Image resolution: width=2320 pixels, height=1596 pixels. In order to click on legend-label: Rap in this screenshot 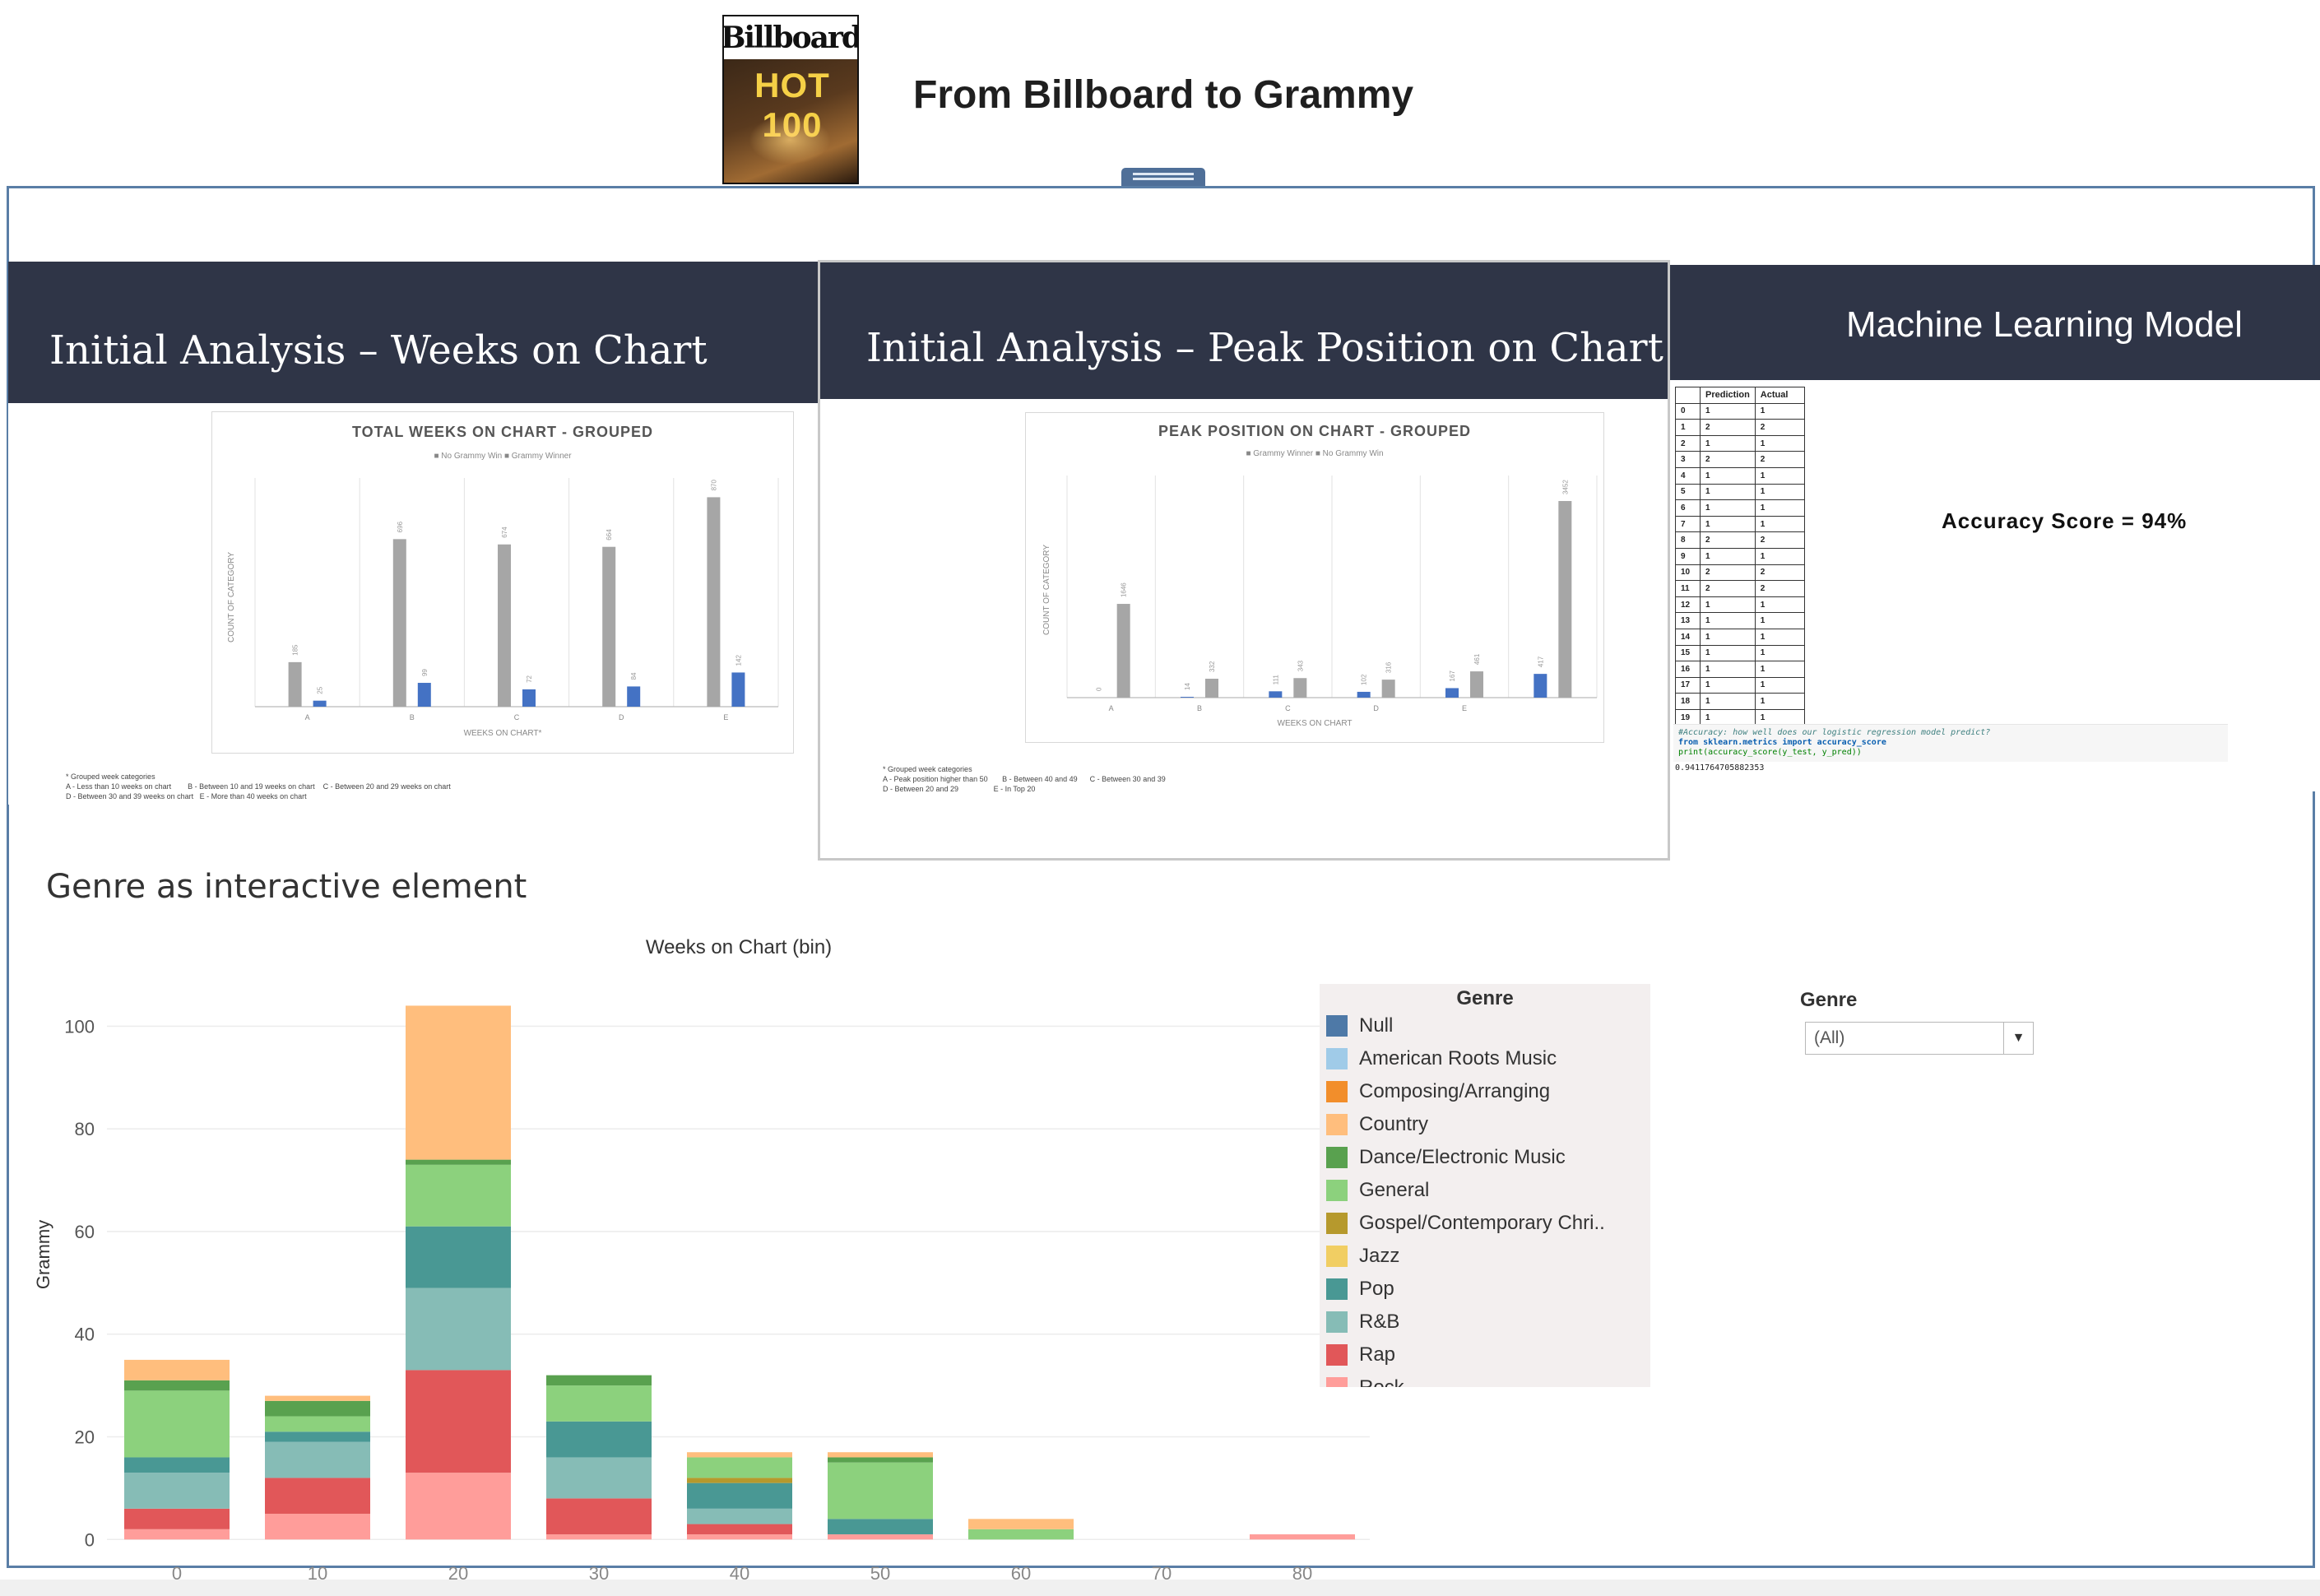, I will do `click(1377, 1354)`.